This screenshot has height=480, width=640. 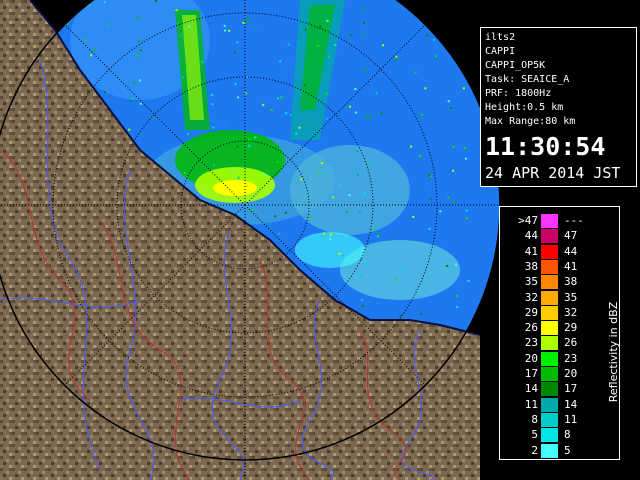 I want to click on legend-low-value: 23, so click(x=531, y=343).